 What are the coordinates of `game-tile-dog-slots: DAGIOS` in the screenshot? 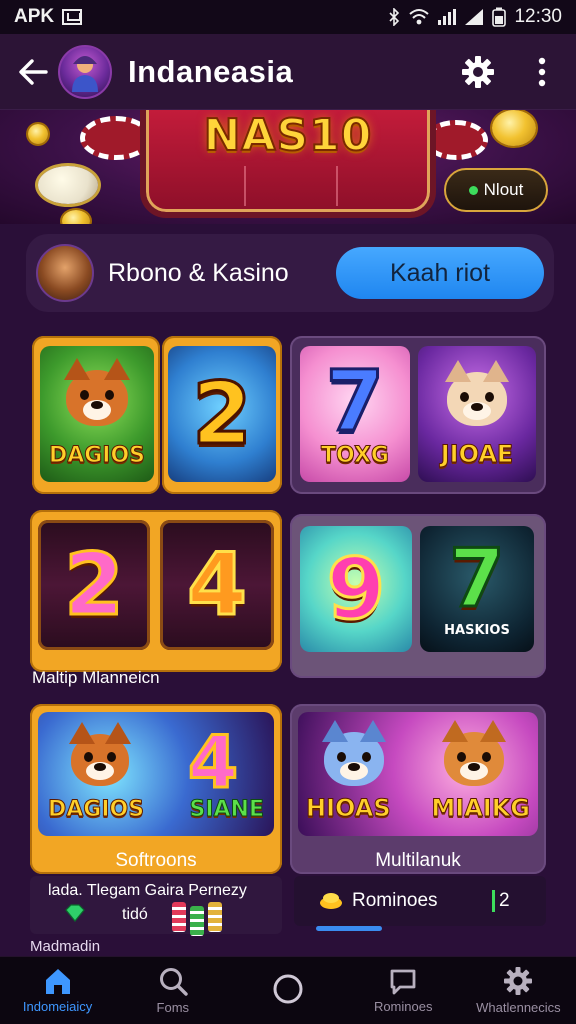 It's located at (97, 414).